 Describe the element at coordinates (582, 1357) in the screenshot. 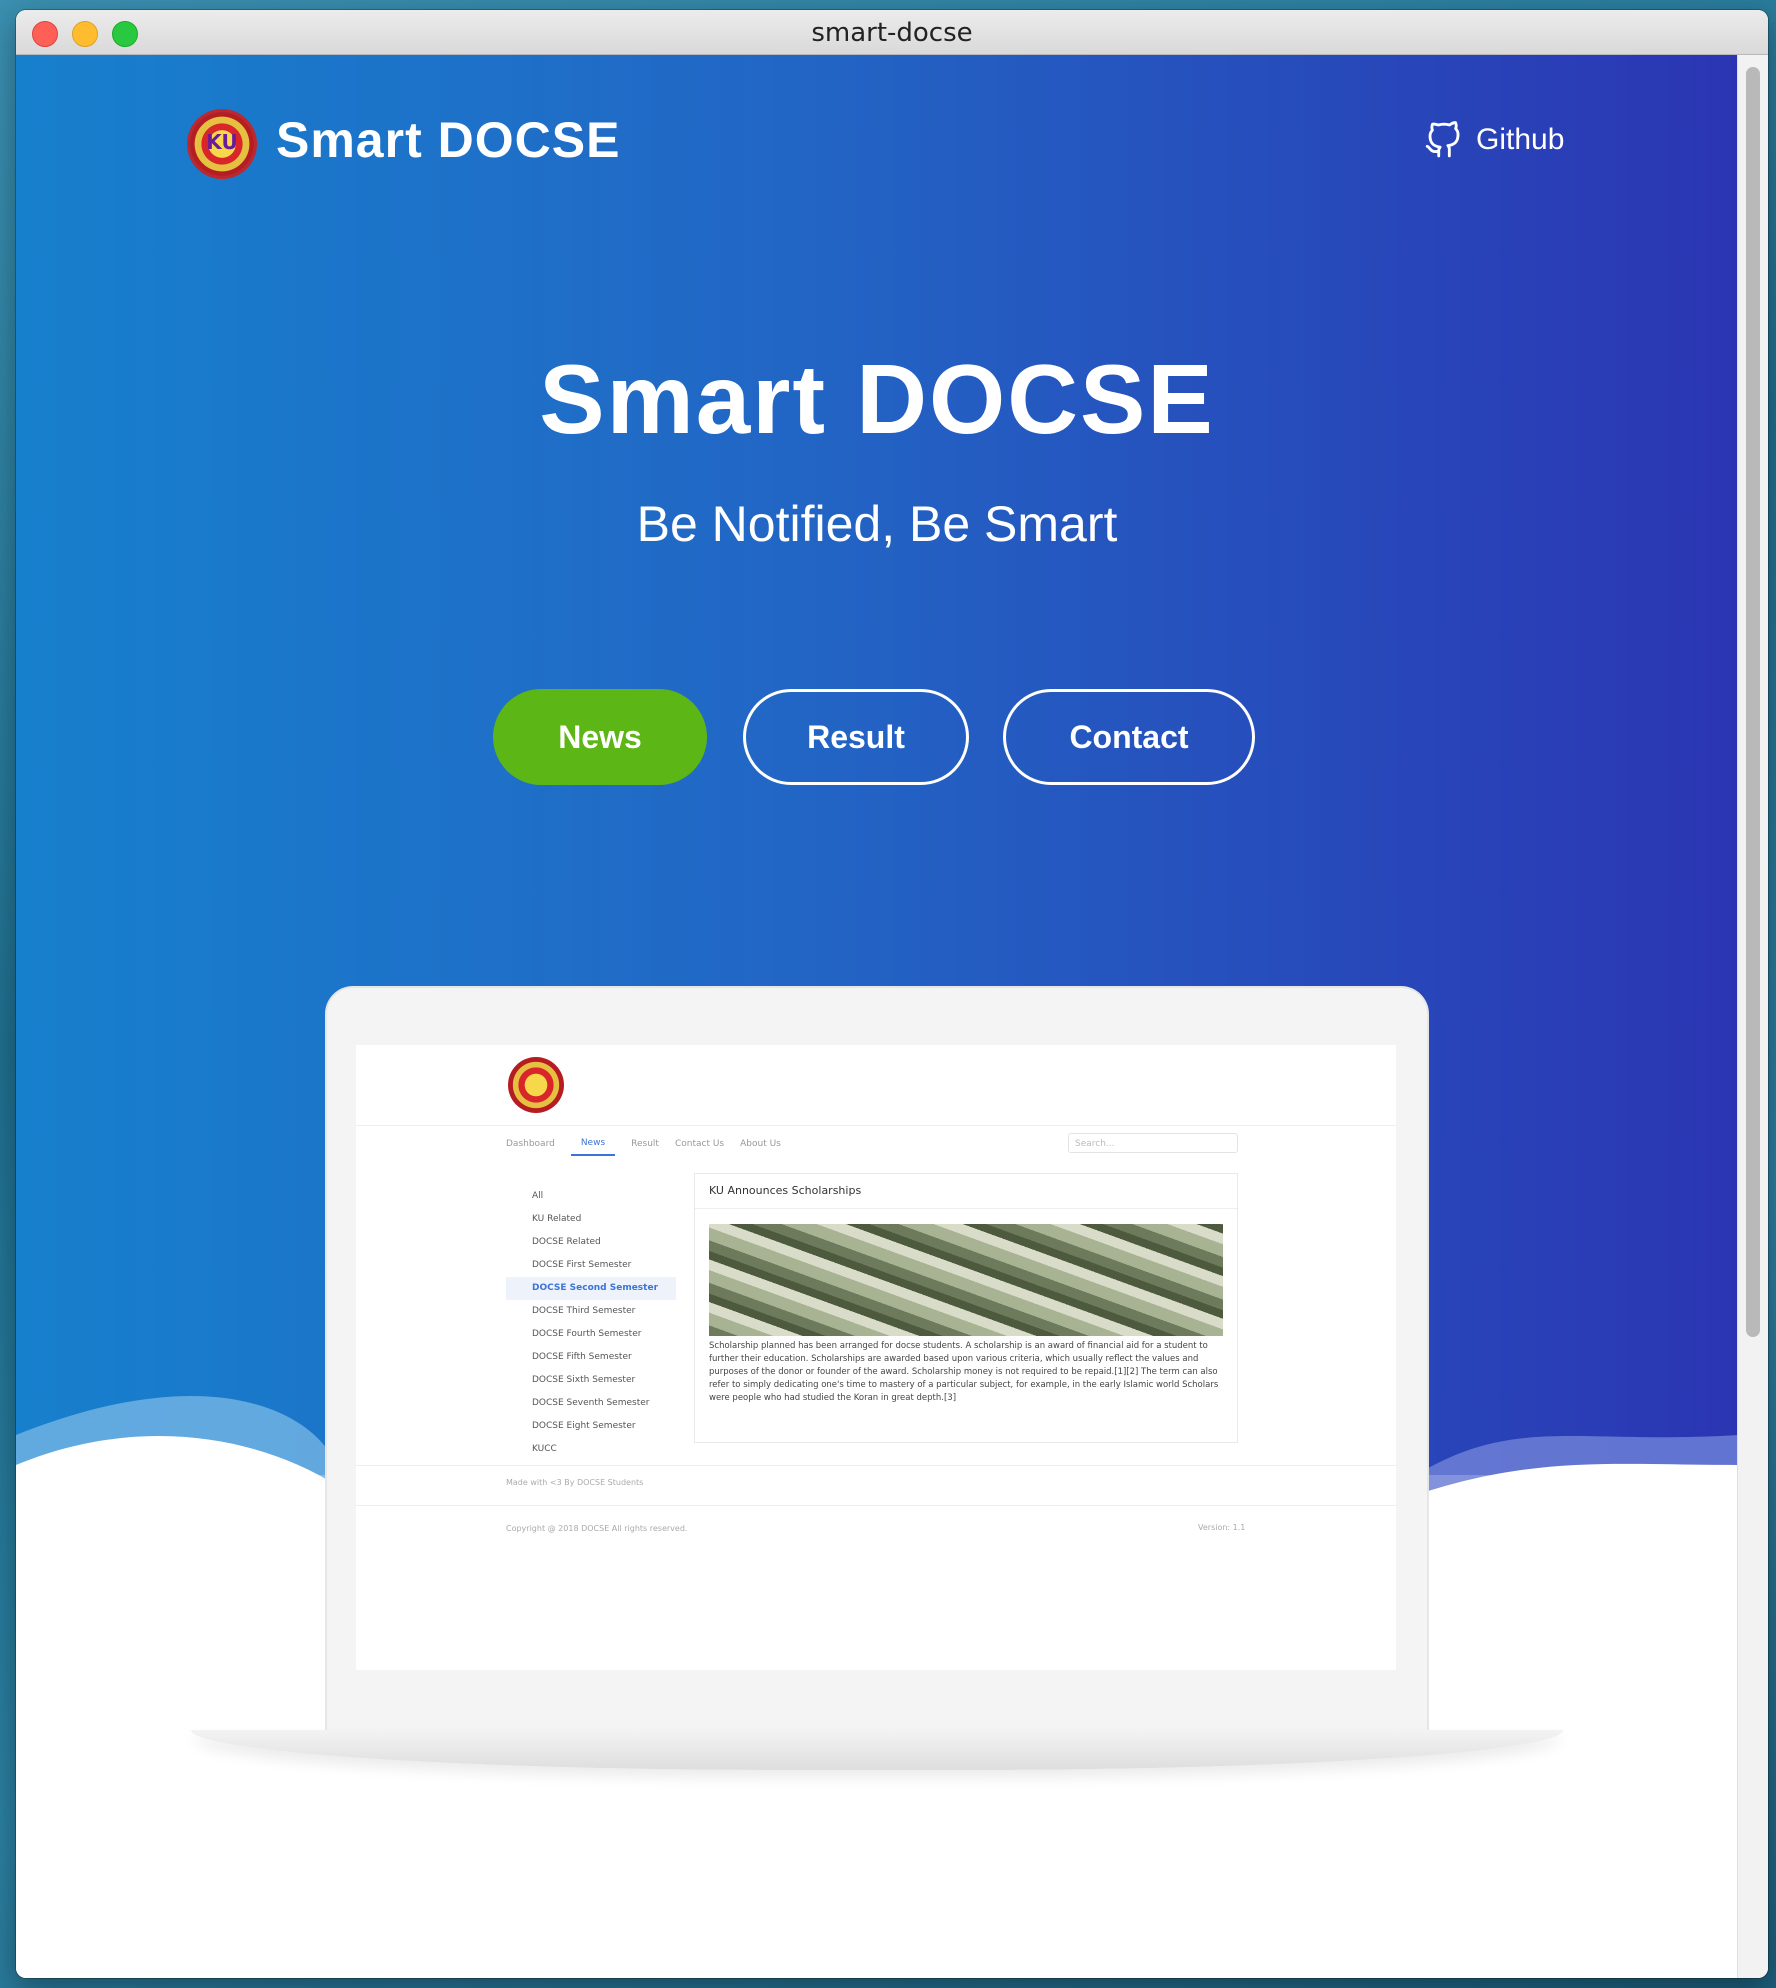

I see `preview-sidebar-item: DOCSE Fifth Semester` at that location.